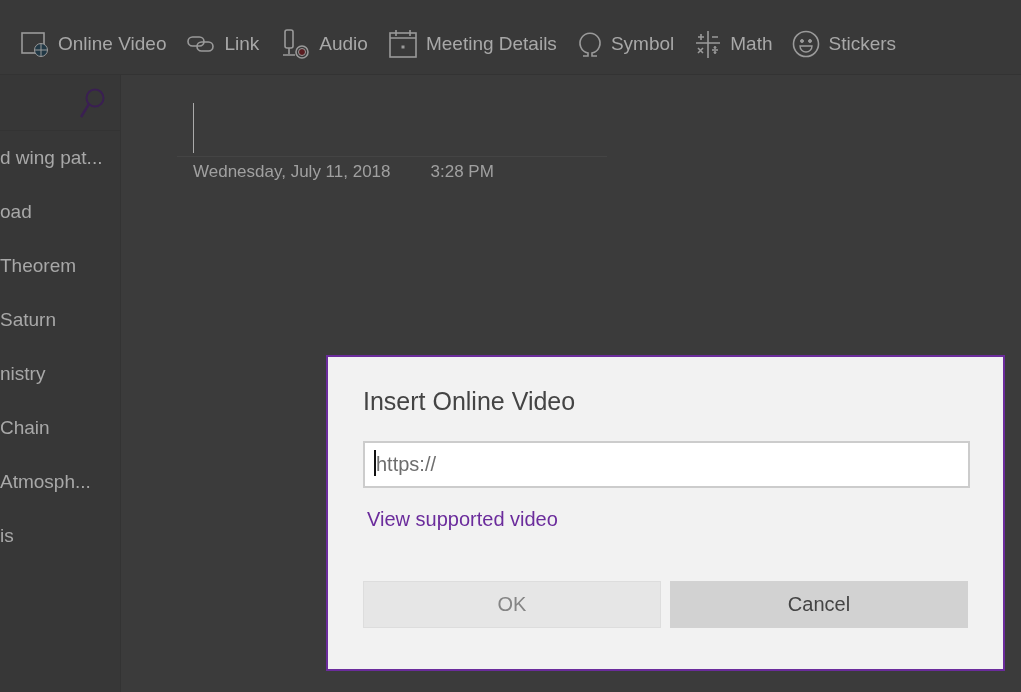 The image size is (1021, 692). I want to click on toolbar-button: Meeting Details, so click(472, 44).